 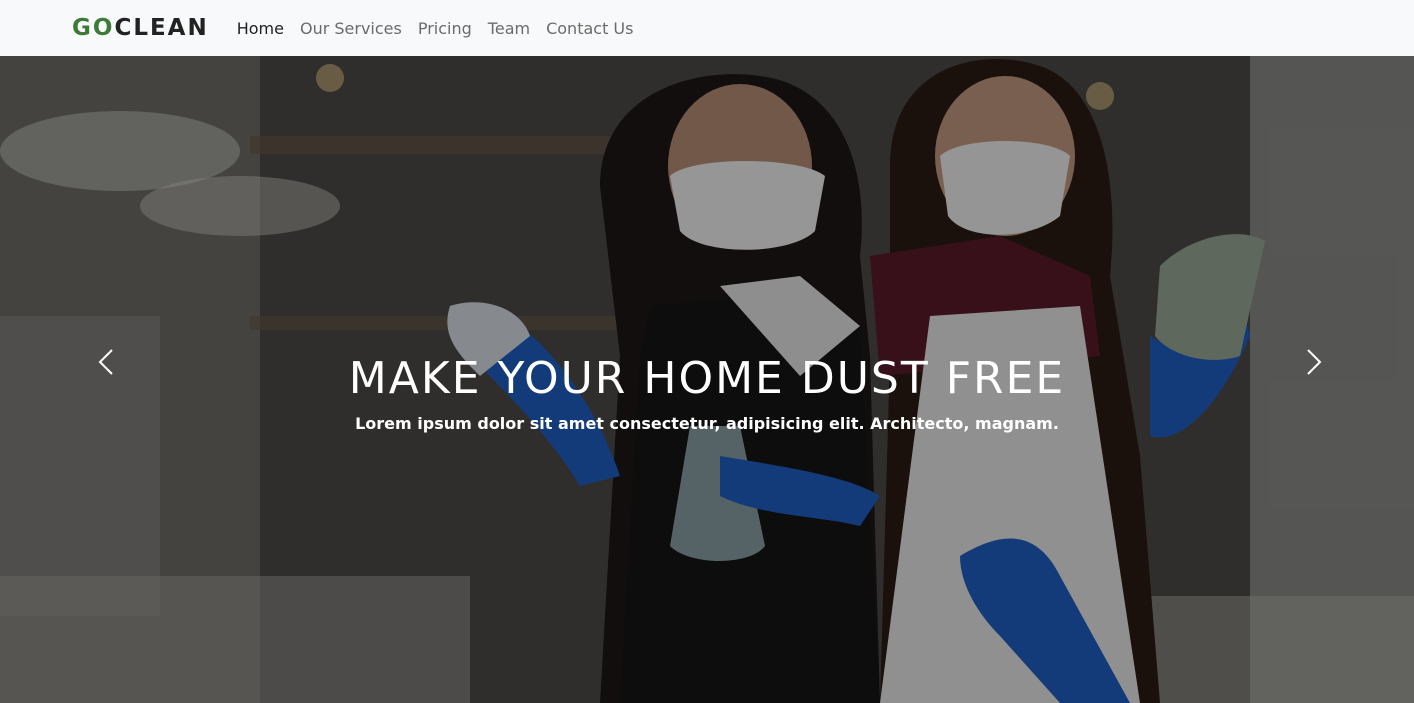 I want to click on chevron-right-icon, so click(x=1314, y=362).